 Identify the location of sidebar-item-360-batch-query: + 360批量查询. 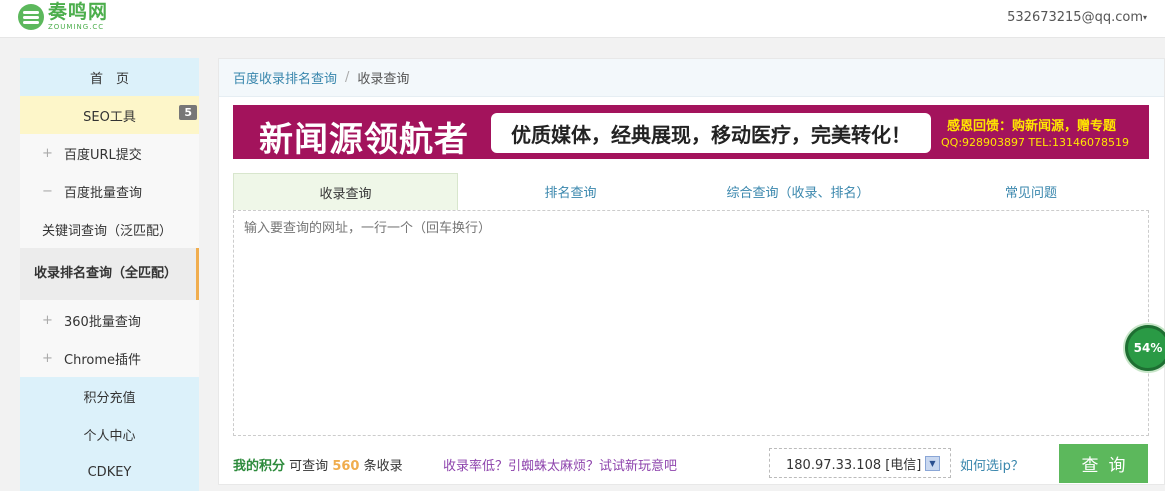
(109, 320).